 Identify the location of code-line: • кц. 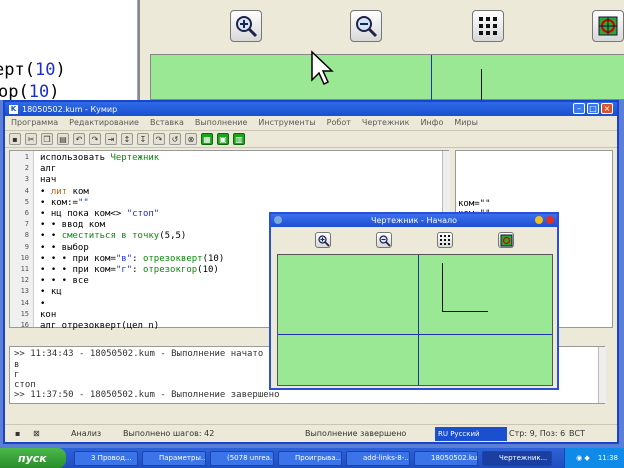
(51, 292).